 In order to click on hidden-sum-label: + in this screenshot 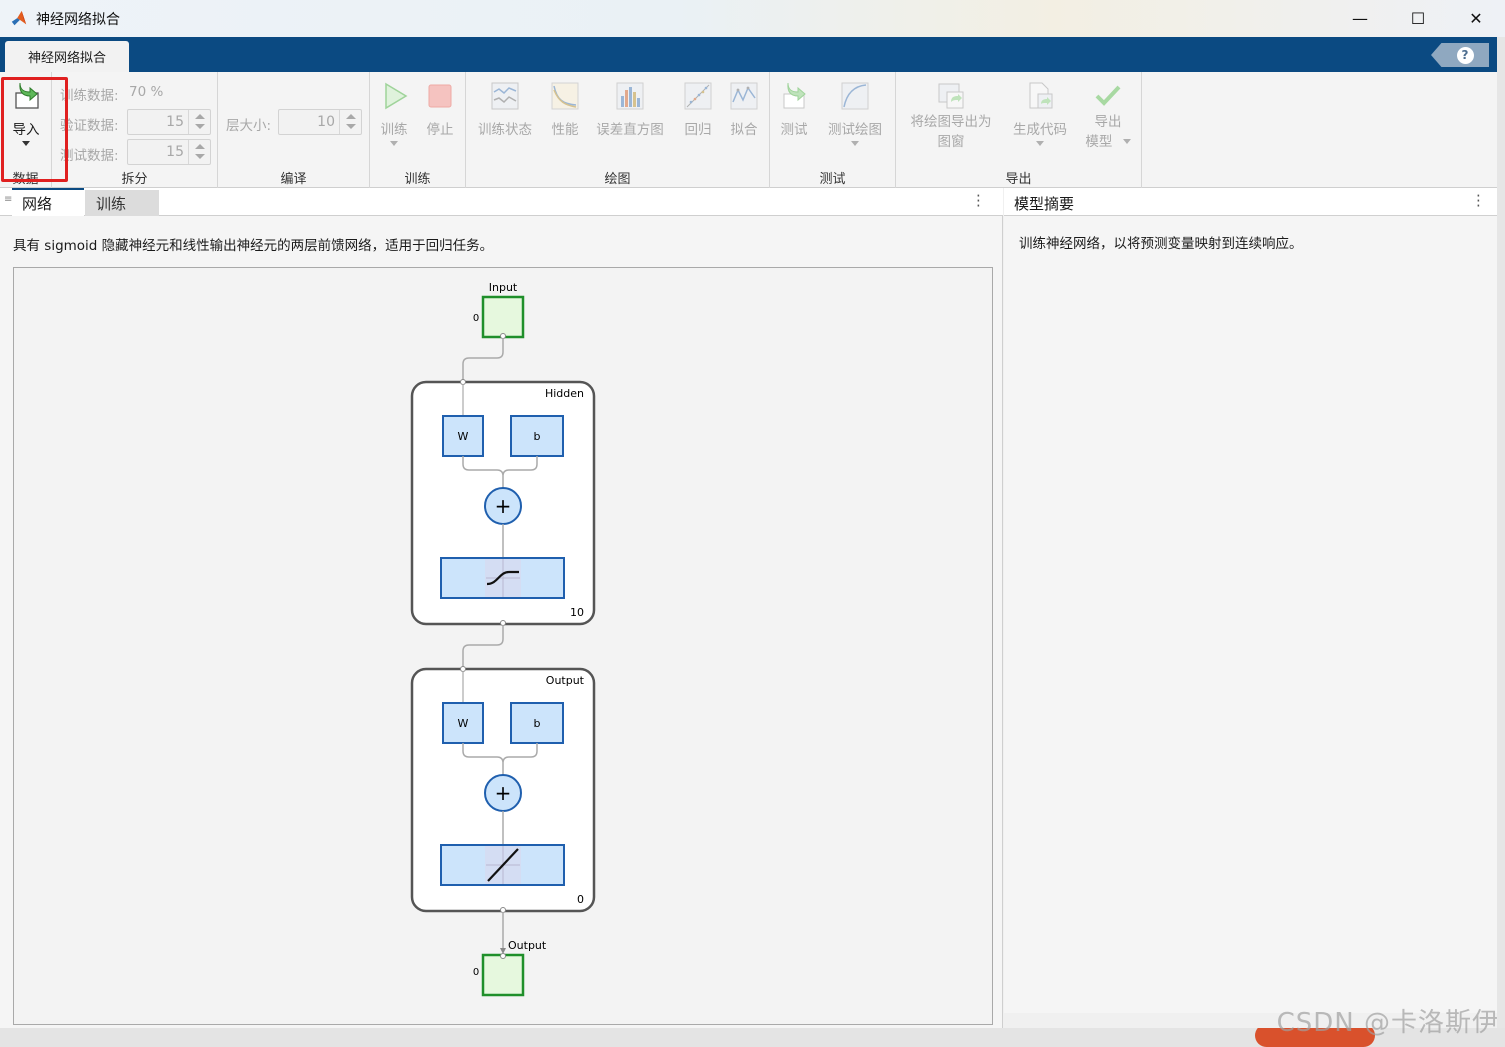, I will do `click(503, 506)`.